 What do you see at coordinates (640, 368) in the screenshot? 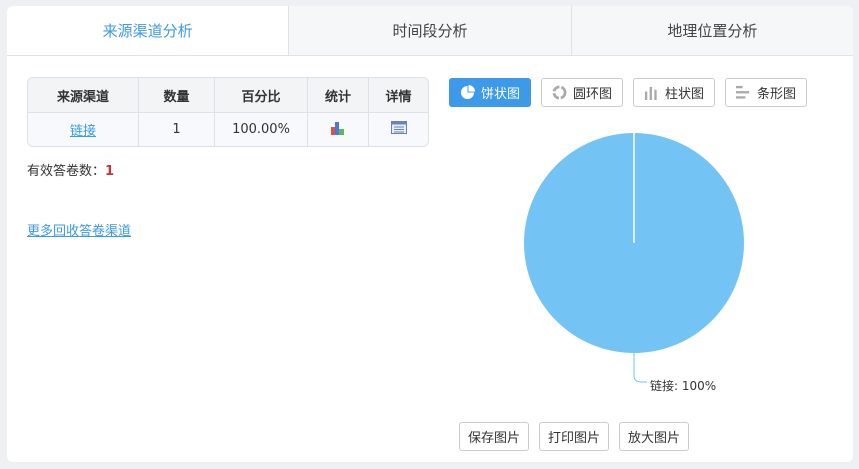
I see `label-leader-line` at bounding box center [640, 368].